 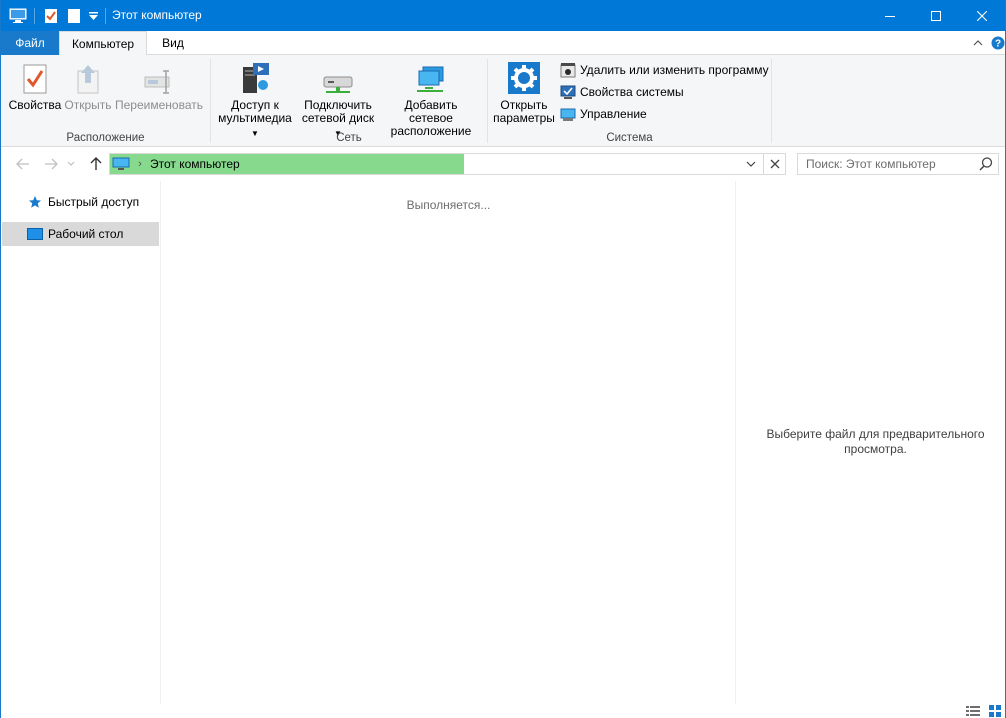 What do you see at coordinates (431, 98) in the screenshot?
I see `add-network-location-button: Добавить сетевое расположение` at bounding box center [431, 98].